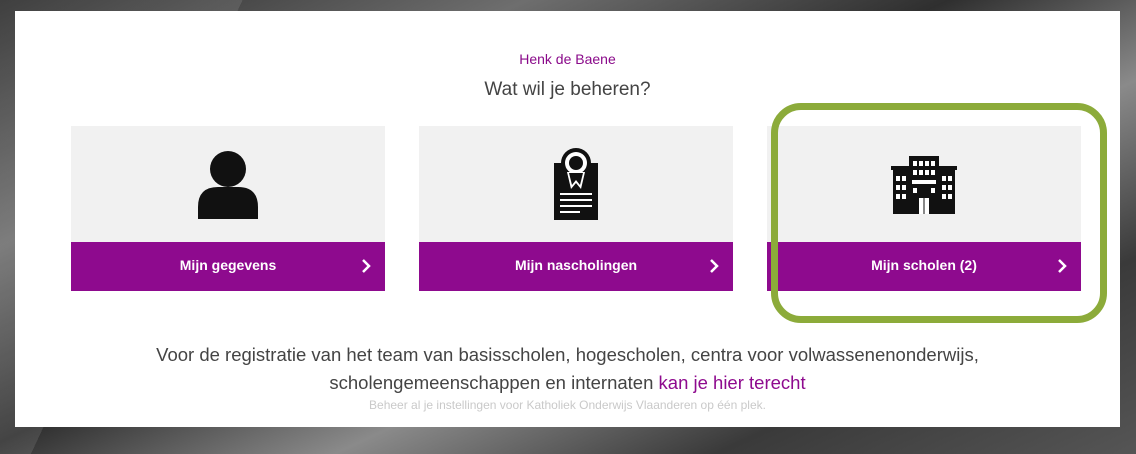  What do you see at coordinates (567, 89) in the screenshot?
I see `page-question: Wat wil je beheren?` at bounding box center [567, 89].